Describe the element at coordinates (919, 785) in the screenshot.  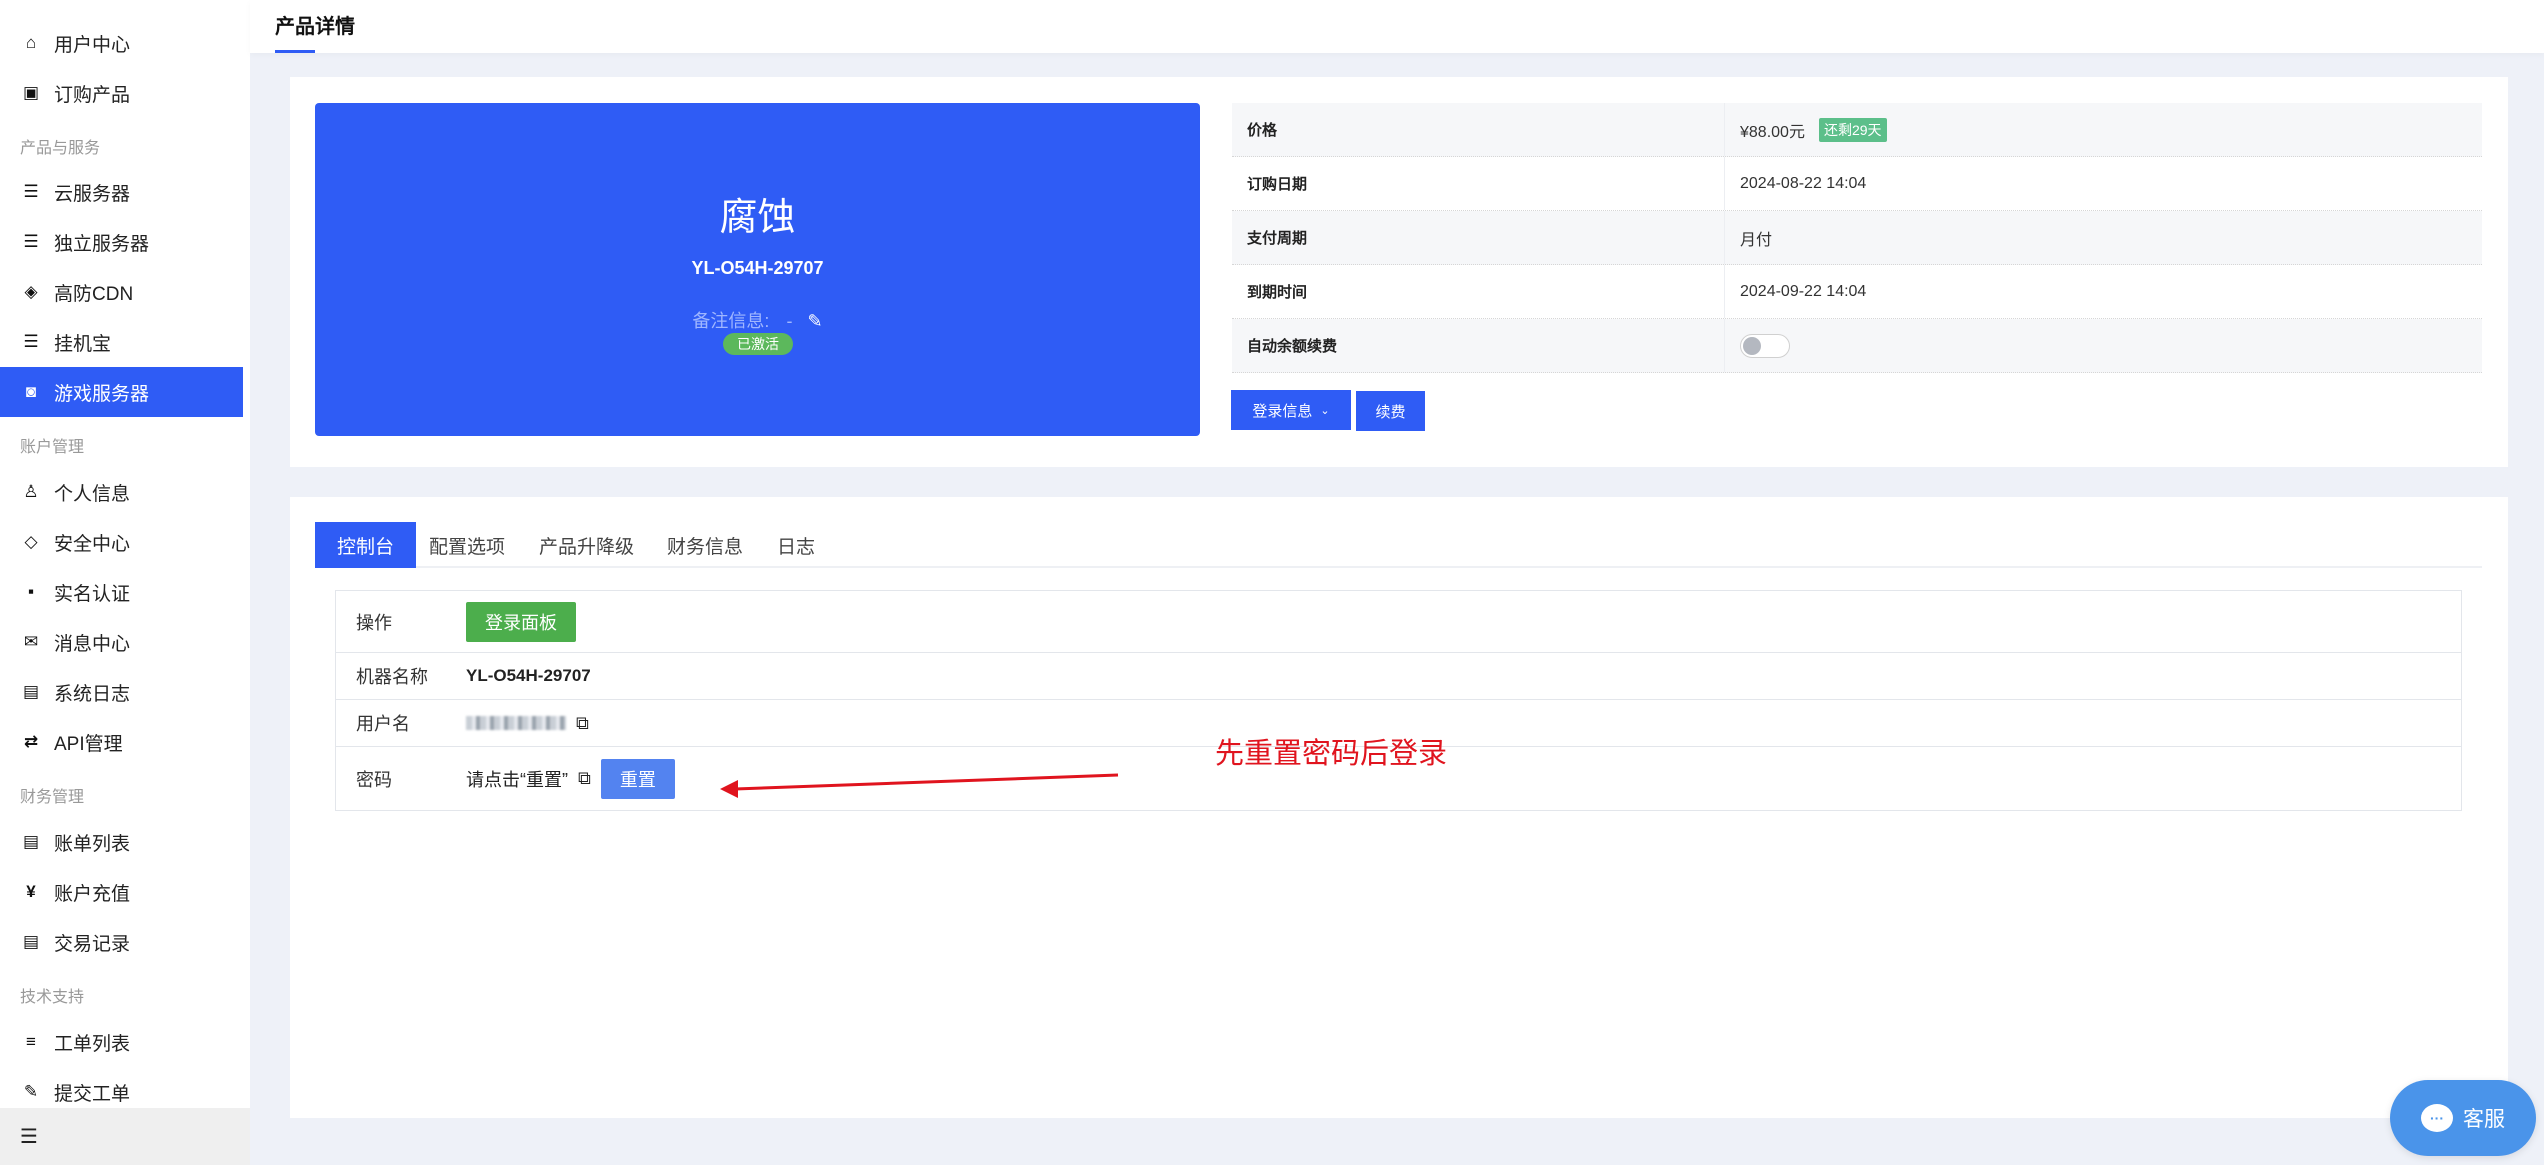
I see `annotation-arrow` at that location.